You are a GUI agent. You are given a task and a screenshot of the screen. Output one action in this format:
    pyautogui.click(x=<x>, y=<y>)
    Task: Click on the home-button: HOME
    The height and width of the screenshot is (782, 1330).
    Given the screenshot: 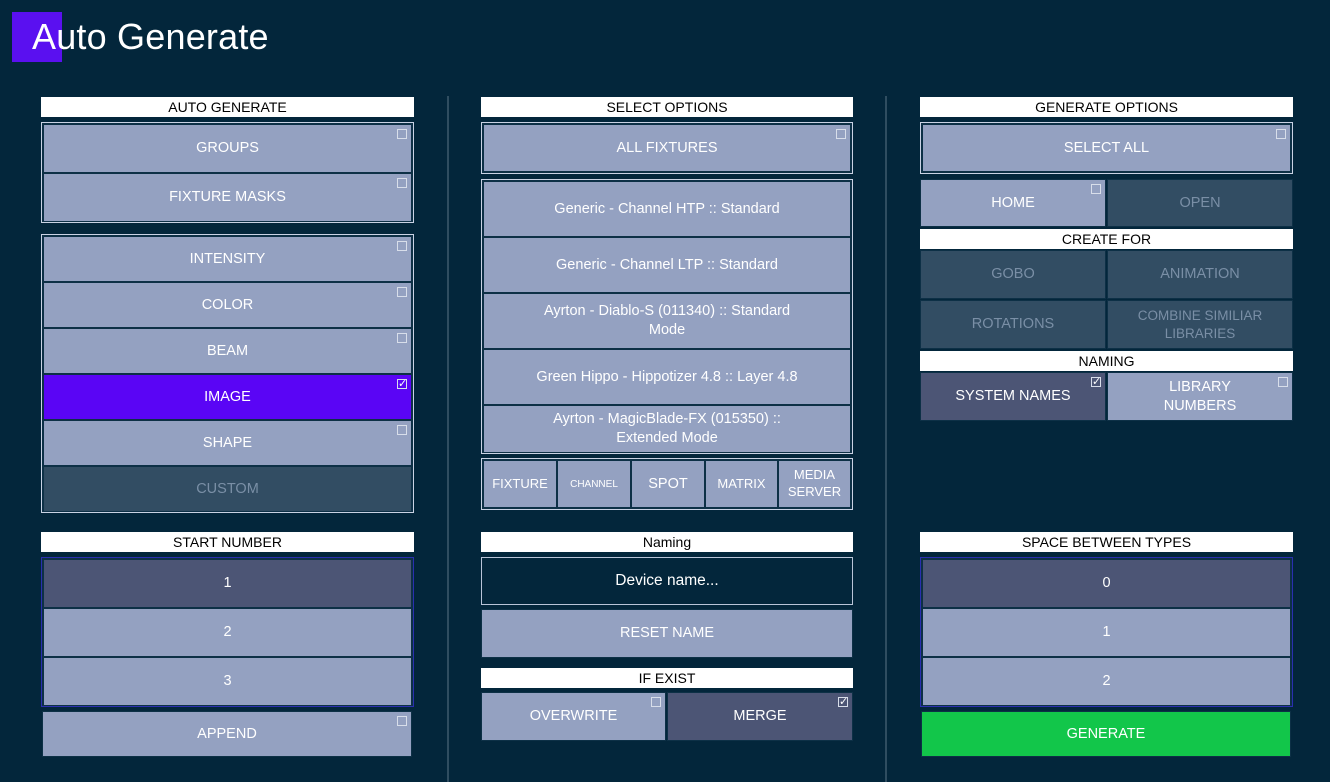 What is the action you would take?
    pyautogui.click(x=1013, y=203)
    